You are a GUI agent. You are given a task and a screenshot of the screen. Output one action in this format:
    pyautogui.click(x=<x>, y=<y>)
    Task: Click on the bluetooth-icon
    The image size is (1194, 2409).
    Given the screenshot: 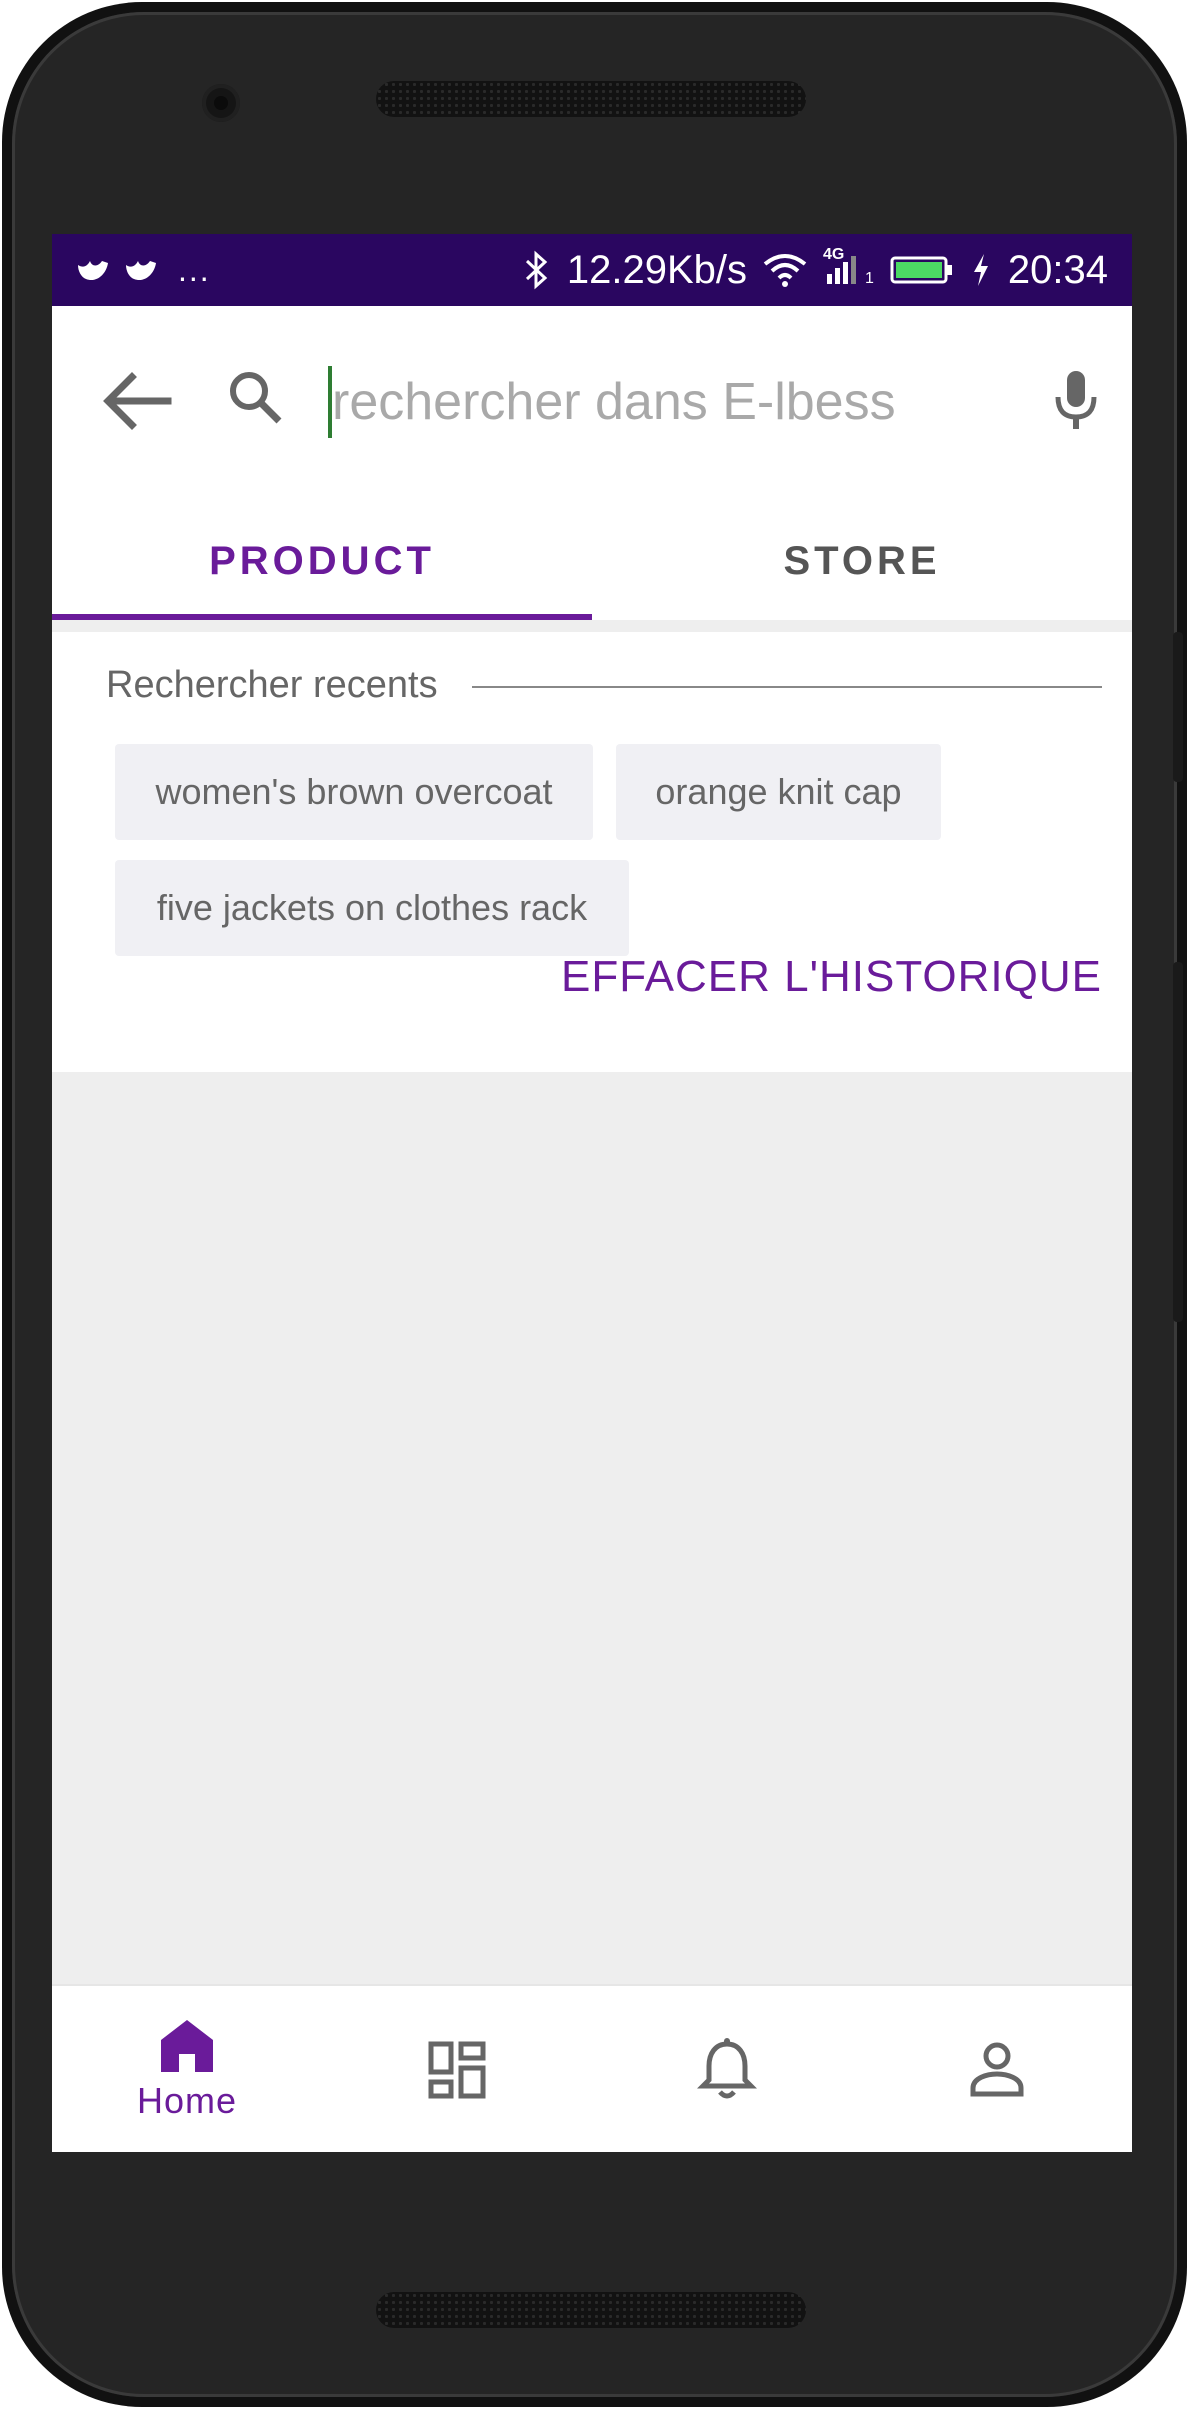 What is the action you would take?
    pyautogui.click(x=536, y=270)
    